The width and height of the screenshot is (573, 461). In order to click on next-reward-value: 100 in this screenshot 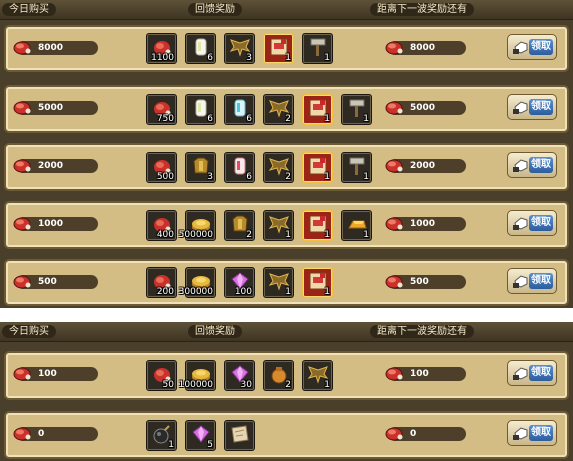, I will do `click(419, 374)`.